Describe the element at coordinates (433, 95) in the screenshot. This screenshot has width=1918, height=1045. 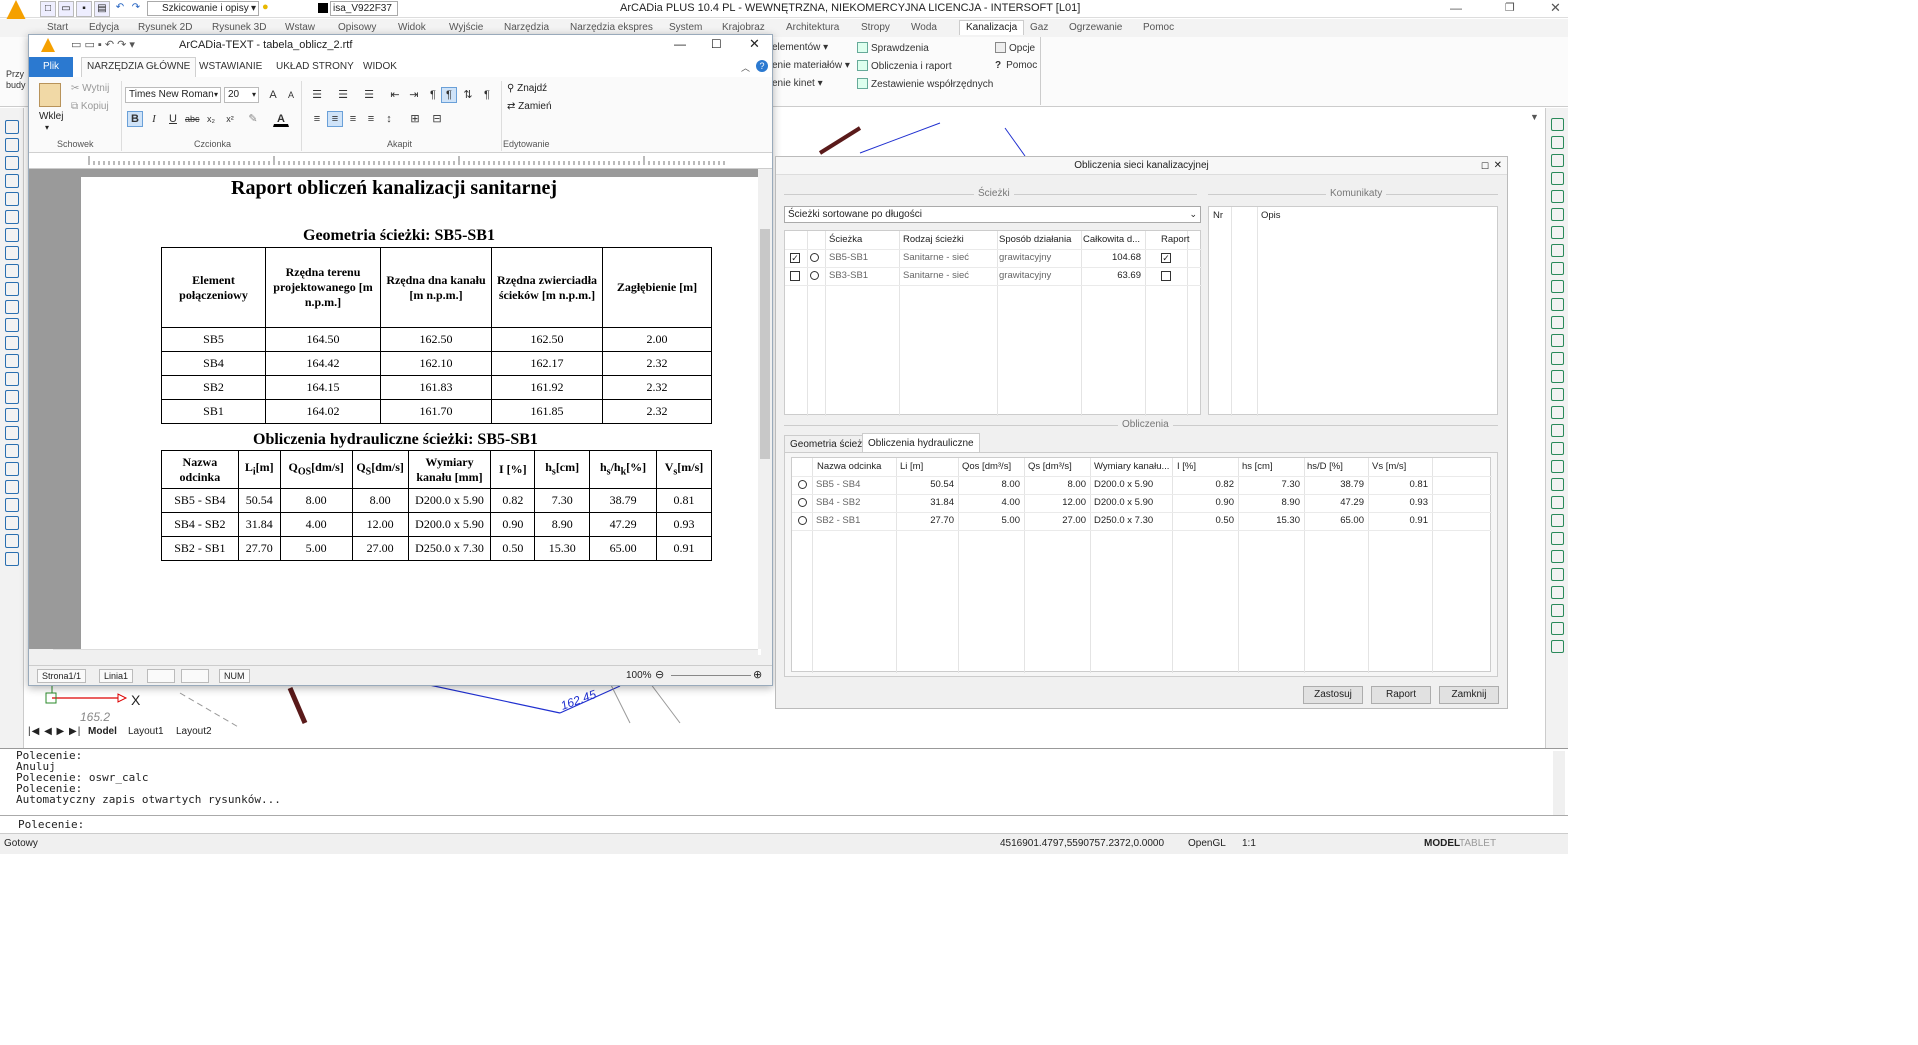
I see `rtl-icon: ¶` at that location.